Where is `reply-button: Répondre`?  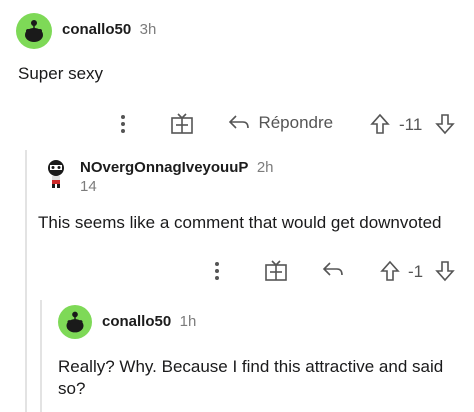
reply-button: Répondre is located at coordinates (280, 123).